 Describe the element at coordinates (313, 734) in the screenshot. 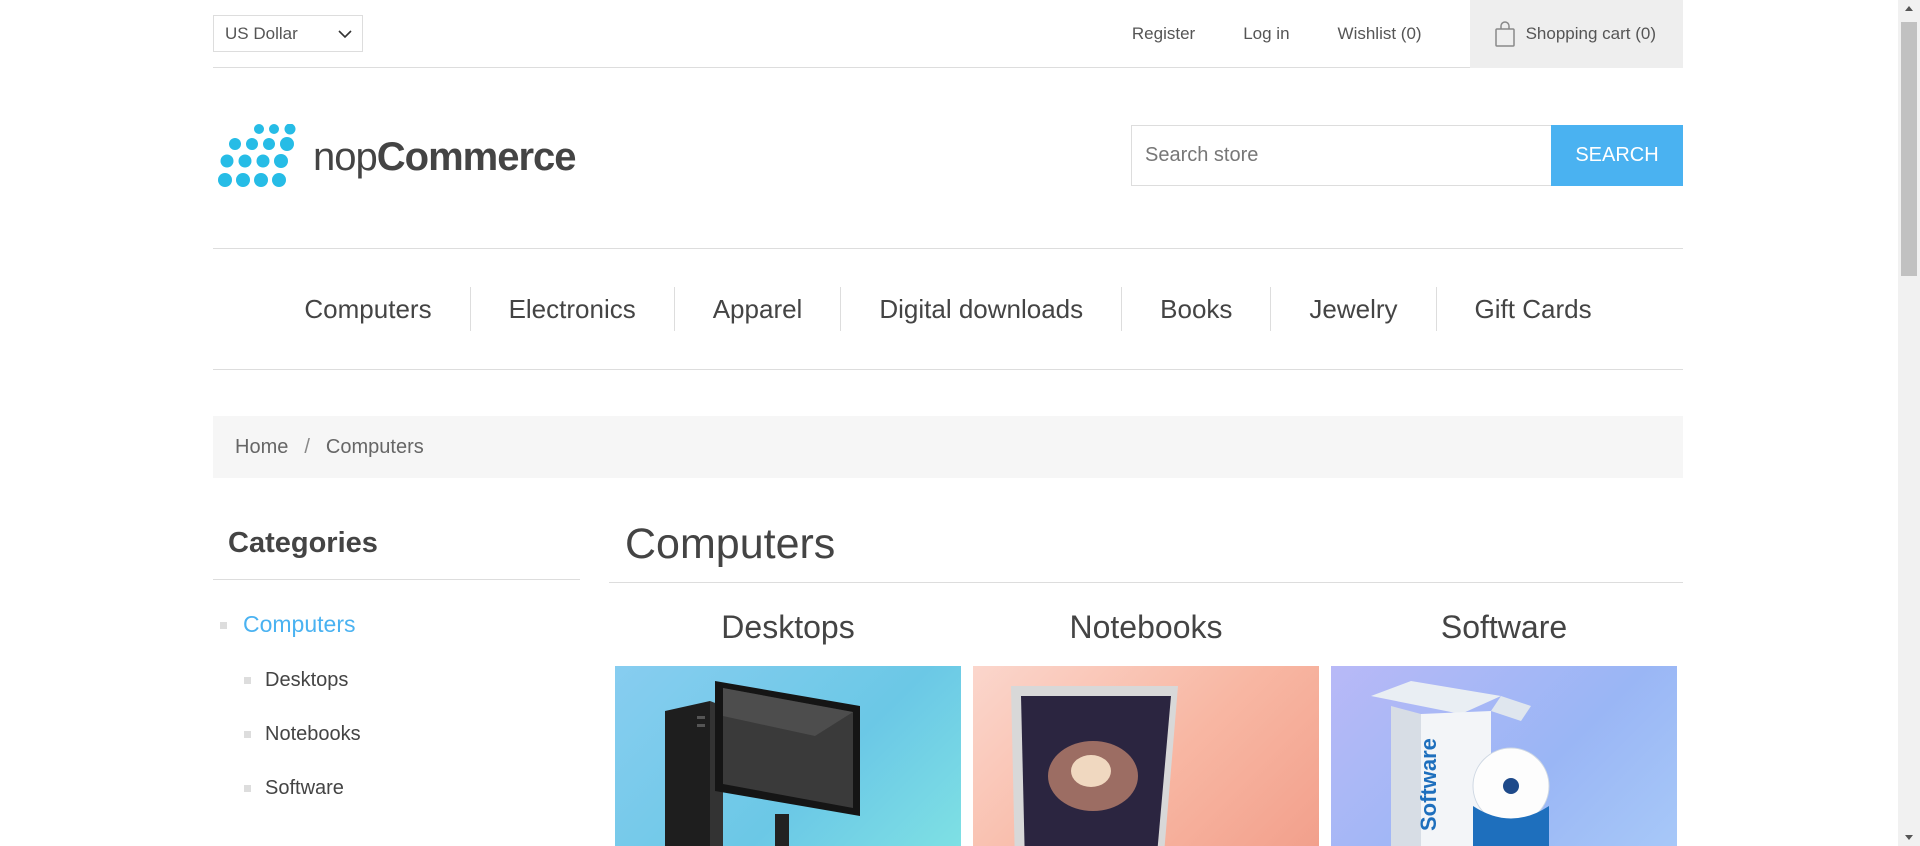

I see `sidebar-item-label: Notebooks` at that location.